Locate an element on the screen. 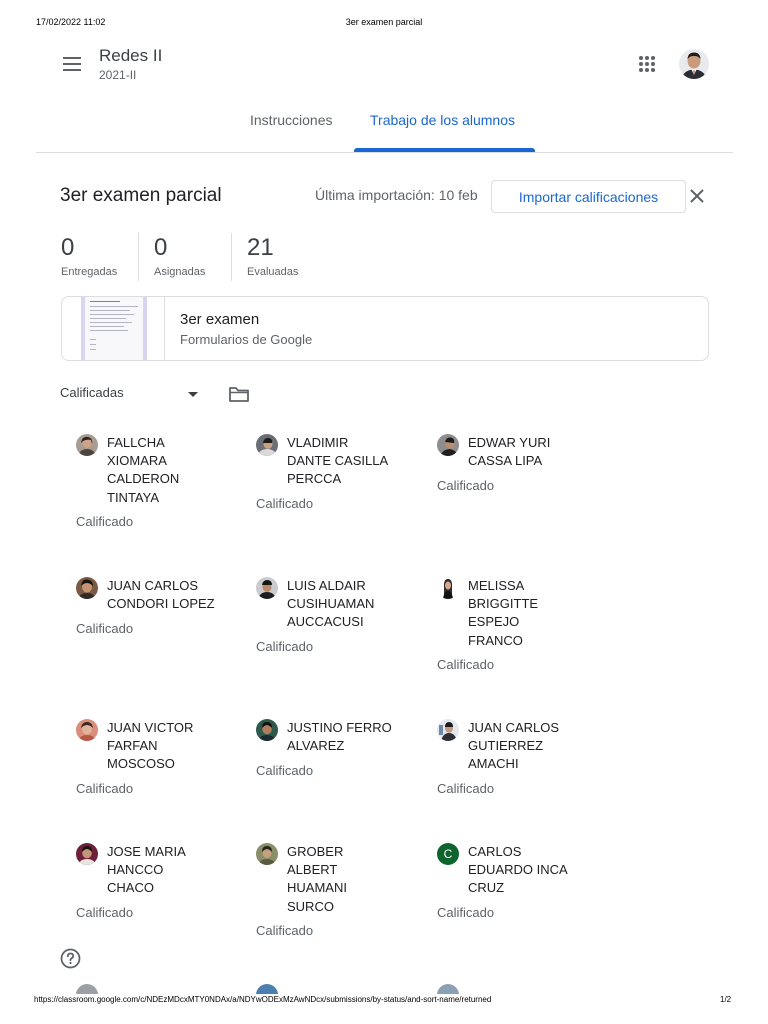 The width and height of the screenshot is (768, 1024). student-name: VLADIMIR DANTE CASILLA PERCCA is located at coordinates (338, 461).